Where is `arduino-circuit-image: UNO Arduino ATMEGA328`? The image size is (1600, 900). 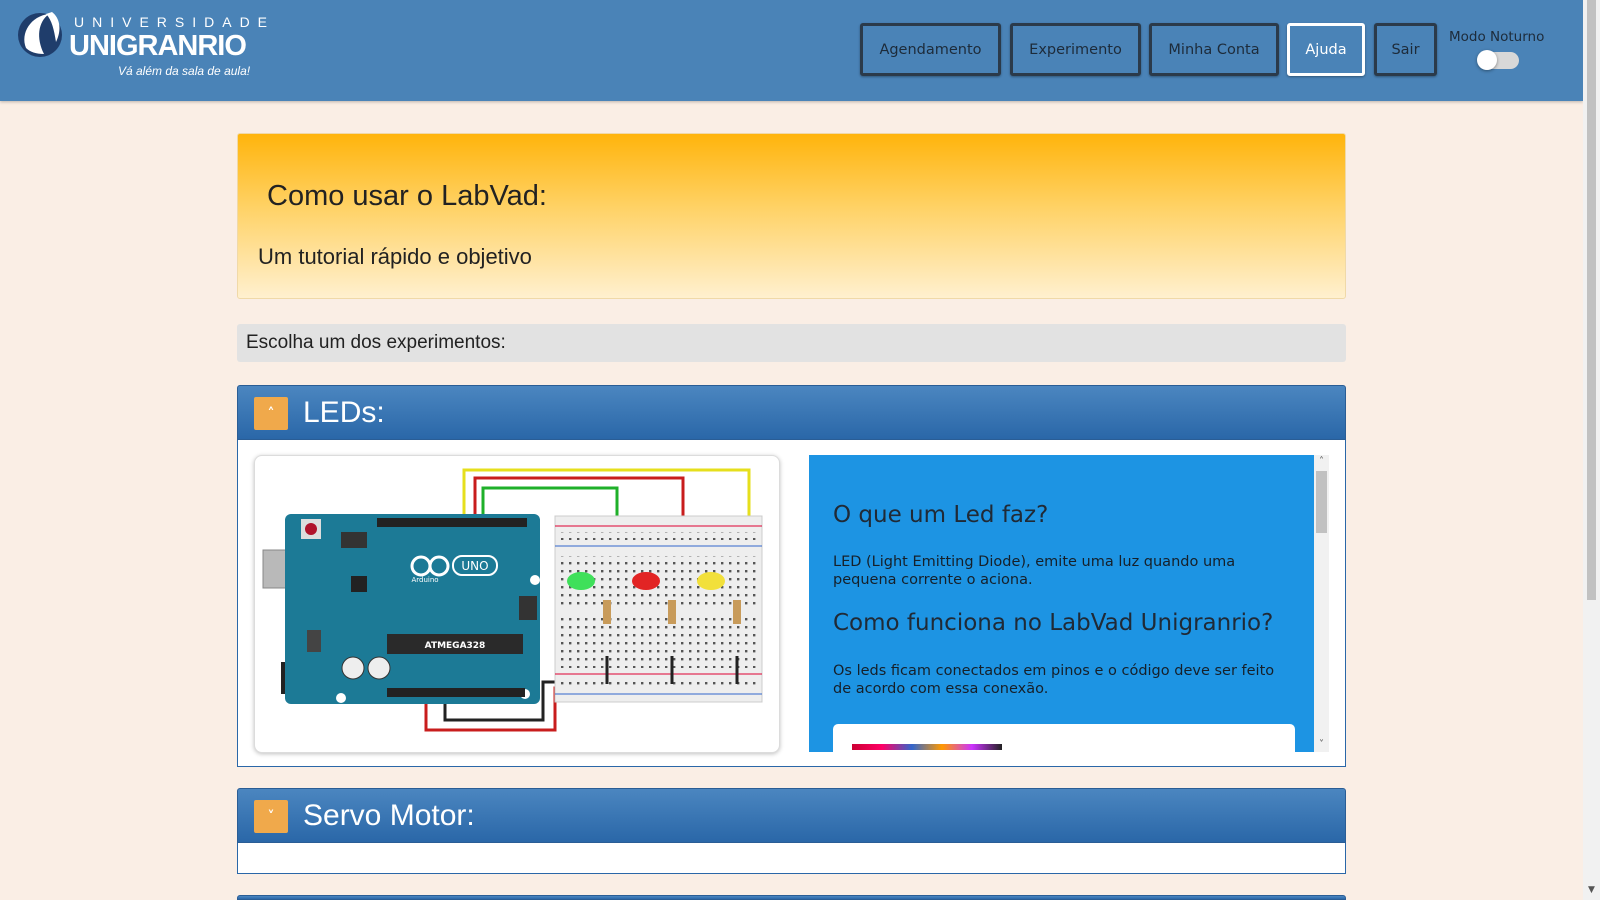 arduino-circuit-image: UNO Arduino ATMEGA328 is located at coordinates (517, 604).